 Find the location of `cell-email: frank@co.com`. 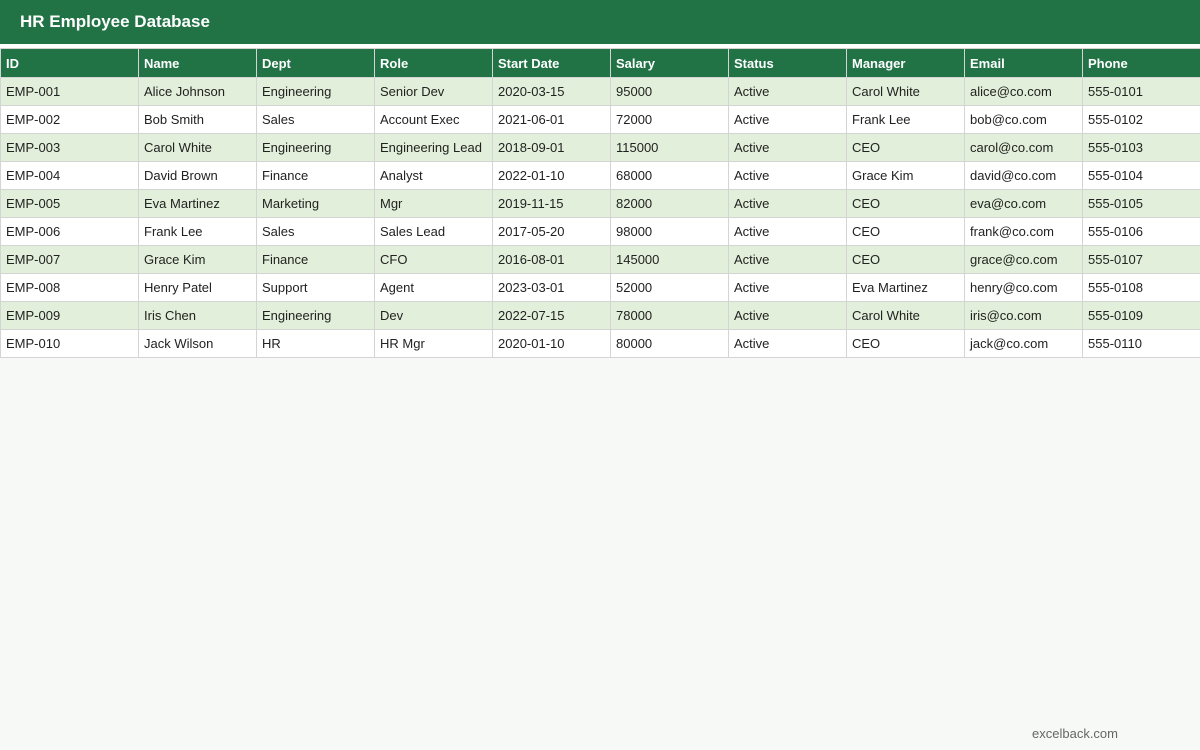

cell-email: frank@co.com is located at coordinates (1023, 231).